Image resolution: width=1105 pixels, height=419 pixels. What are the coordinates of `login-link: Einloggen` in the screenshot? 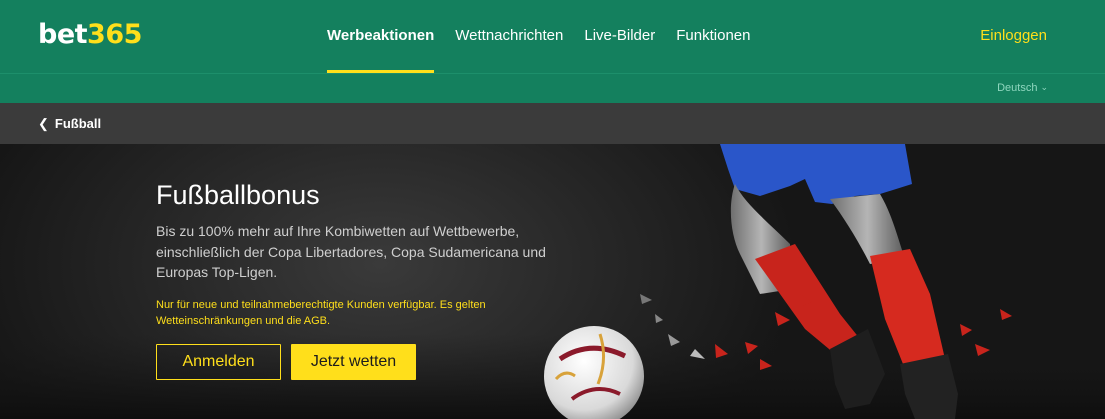 It's located at (1013, 36).